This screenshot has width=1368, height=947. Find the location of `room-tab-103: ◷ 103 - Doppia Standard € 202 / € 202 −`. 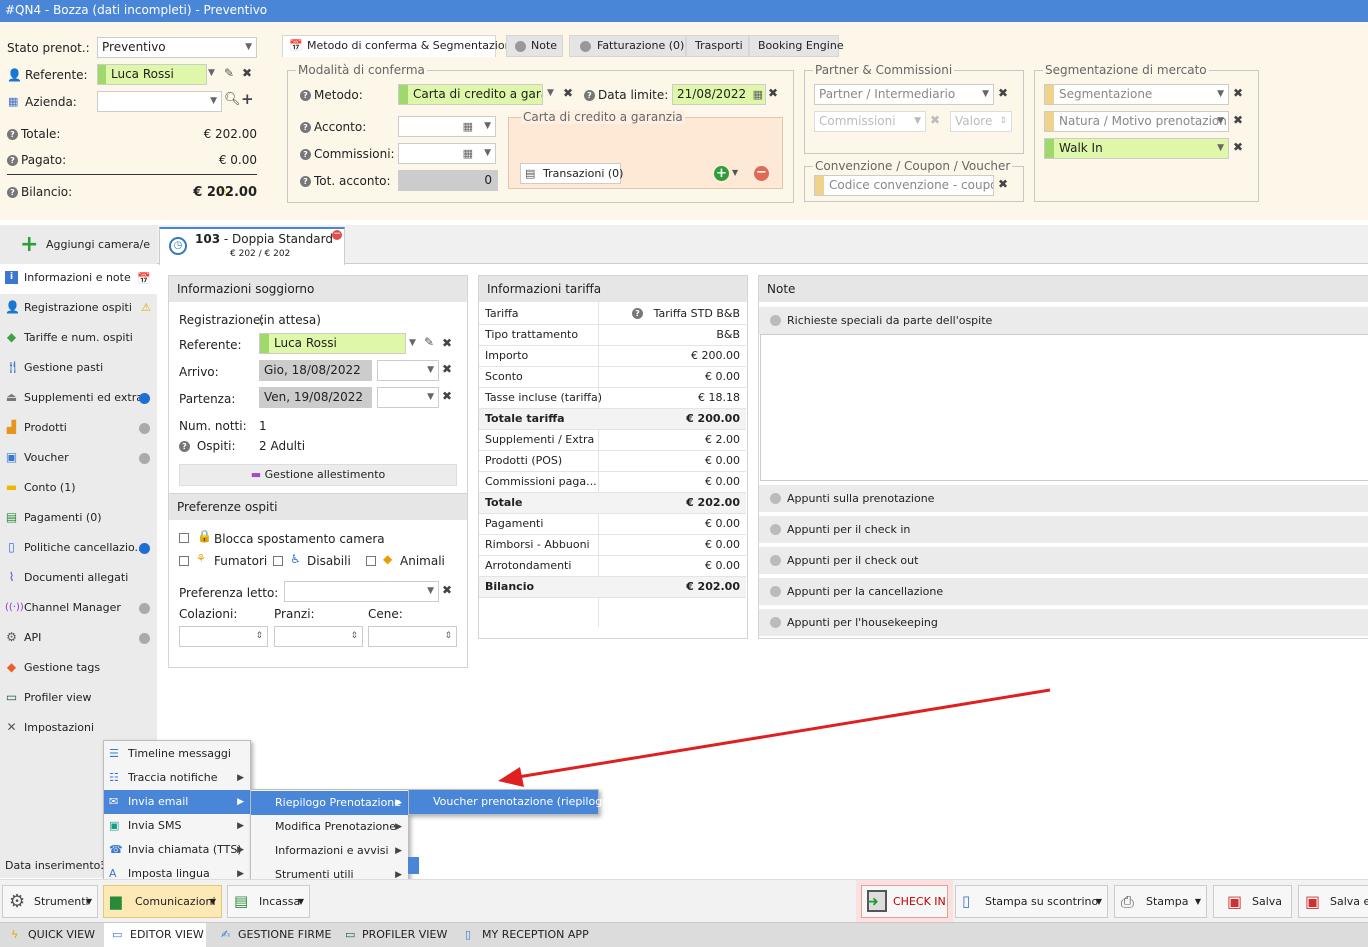

room-tab-103: ◷ 103 - Doppia Standard € 202 / € 202 − is located at coordinates (252, 246).